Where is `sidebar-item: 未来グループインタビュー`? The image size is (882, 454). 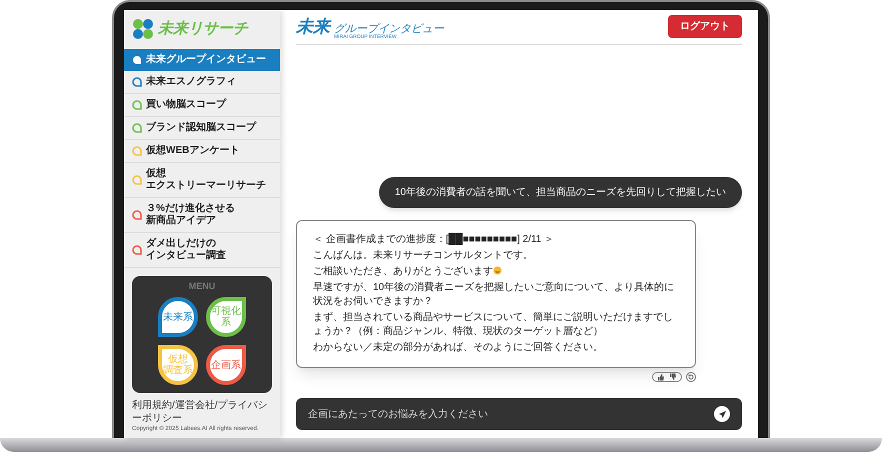 sidebar-item: 未来グループインタビュー is located at coordinates (202, 59).